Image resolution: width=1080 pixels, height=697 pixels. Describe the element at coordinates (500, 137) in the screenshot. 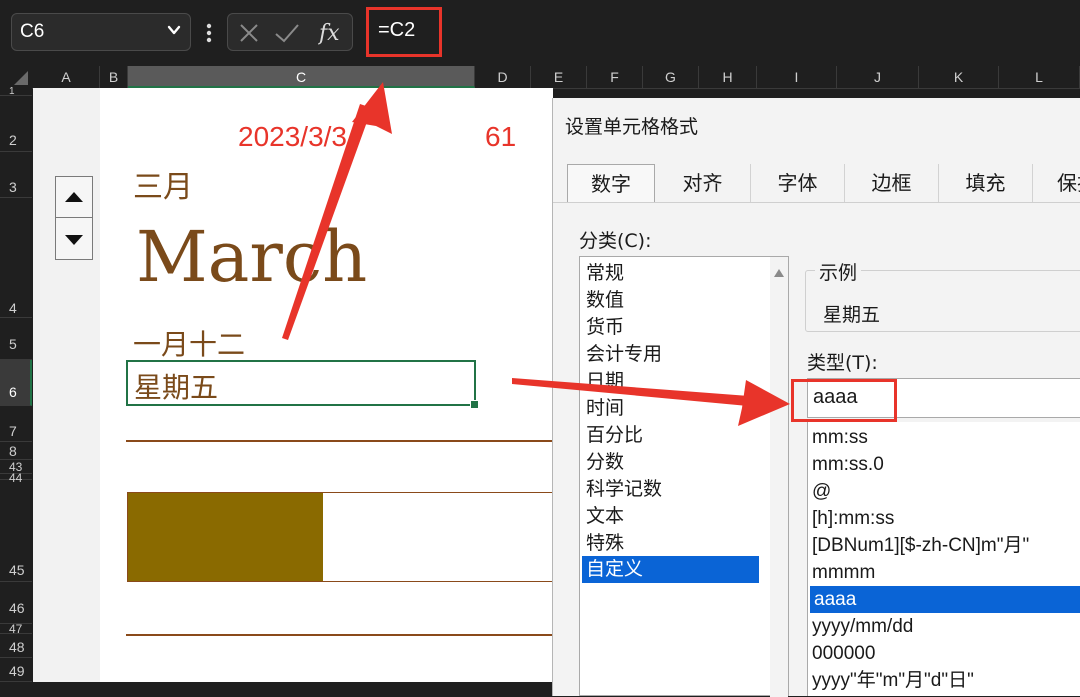

I see `days-cell: 61` at that location.